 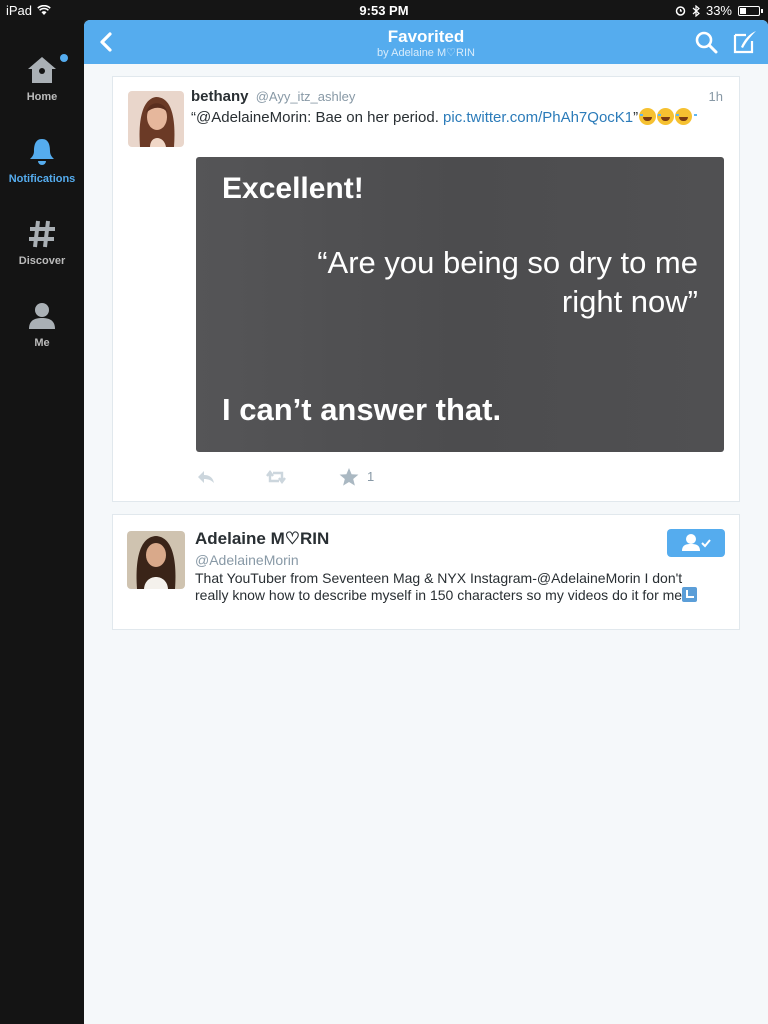 What do you see at coordinates (349, 477) in the screenshot?
I see `favorite-star-icon` at bounding box center [349, 477].